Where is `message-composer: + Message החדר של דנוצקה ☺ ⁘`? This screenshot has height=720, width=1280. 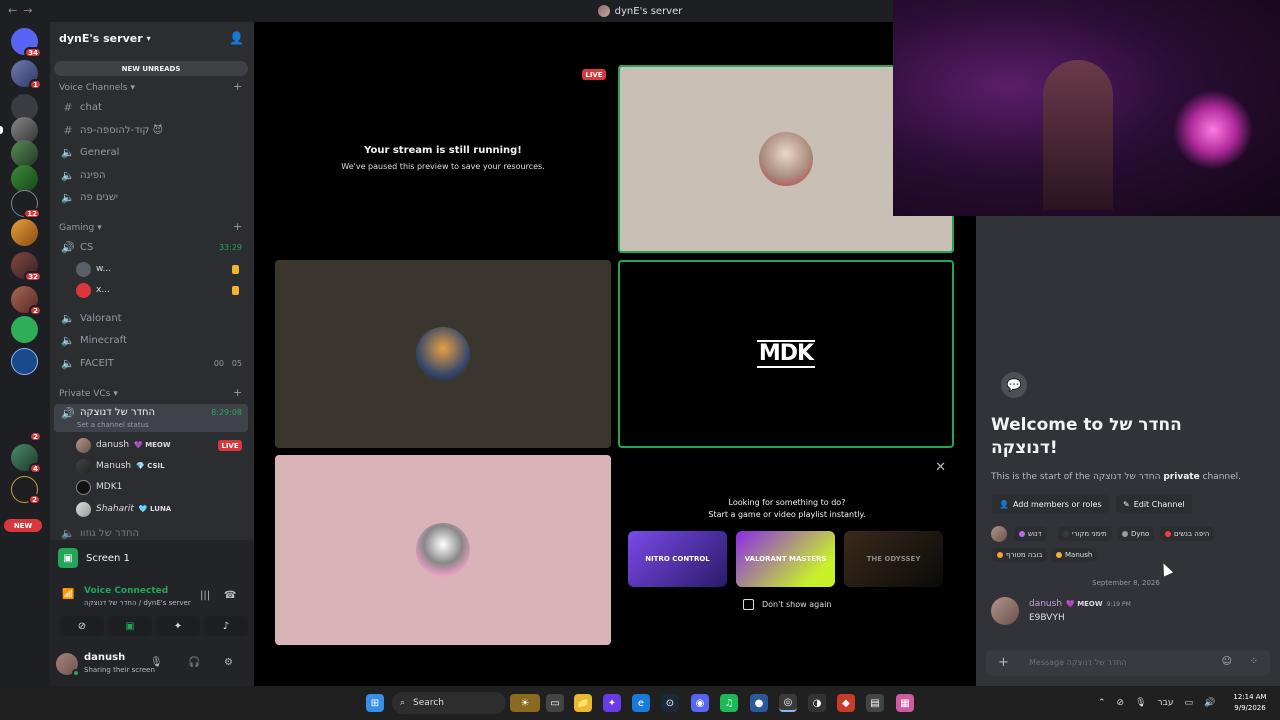 message-composer: + Message החדר של דנוצקה ☺ ⁘ is located at coordinates (1128, 663).